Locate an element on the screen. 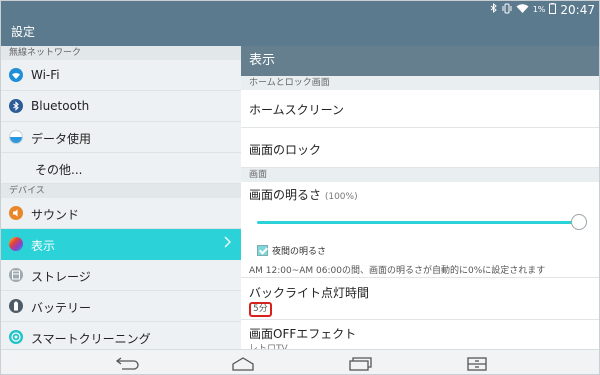  recent-apps-icon is located at coordinates (360, 364).